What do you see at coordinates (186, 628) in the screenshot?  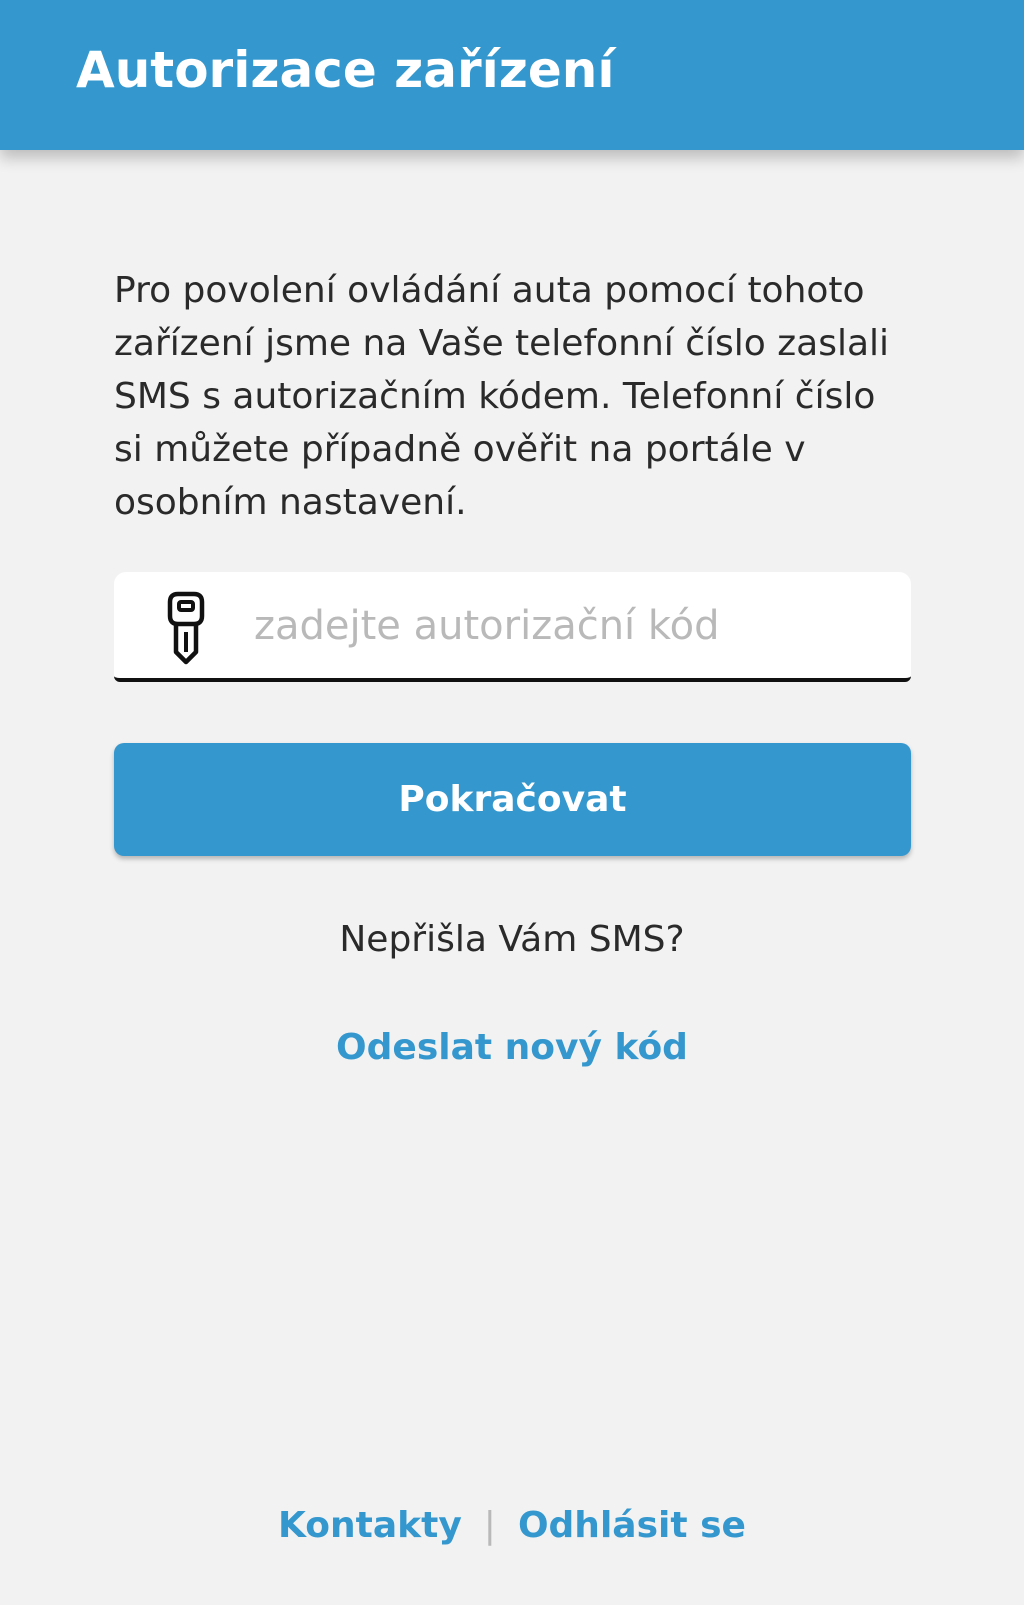 I see `key-icon` at bounding box center [186, 628].